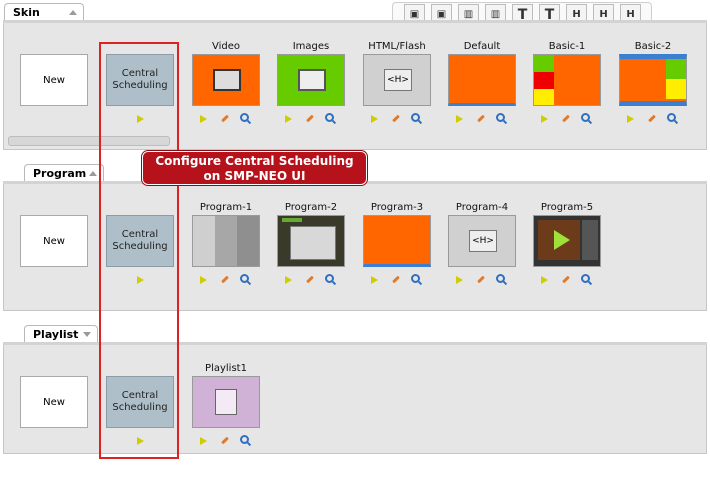  What do you see at coordinates (56, 334) in the screenshot?
I see `tab-playlist-label: Playlist` at bounding box center [56, 334].